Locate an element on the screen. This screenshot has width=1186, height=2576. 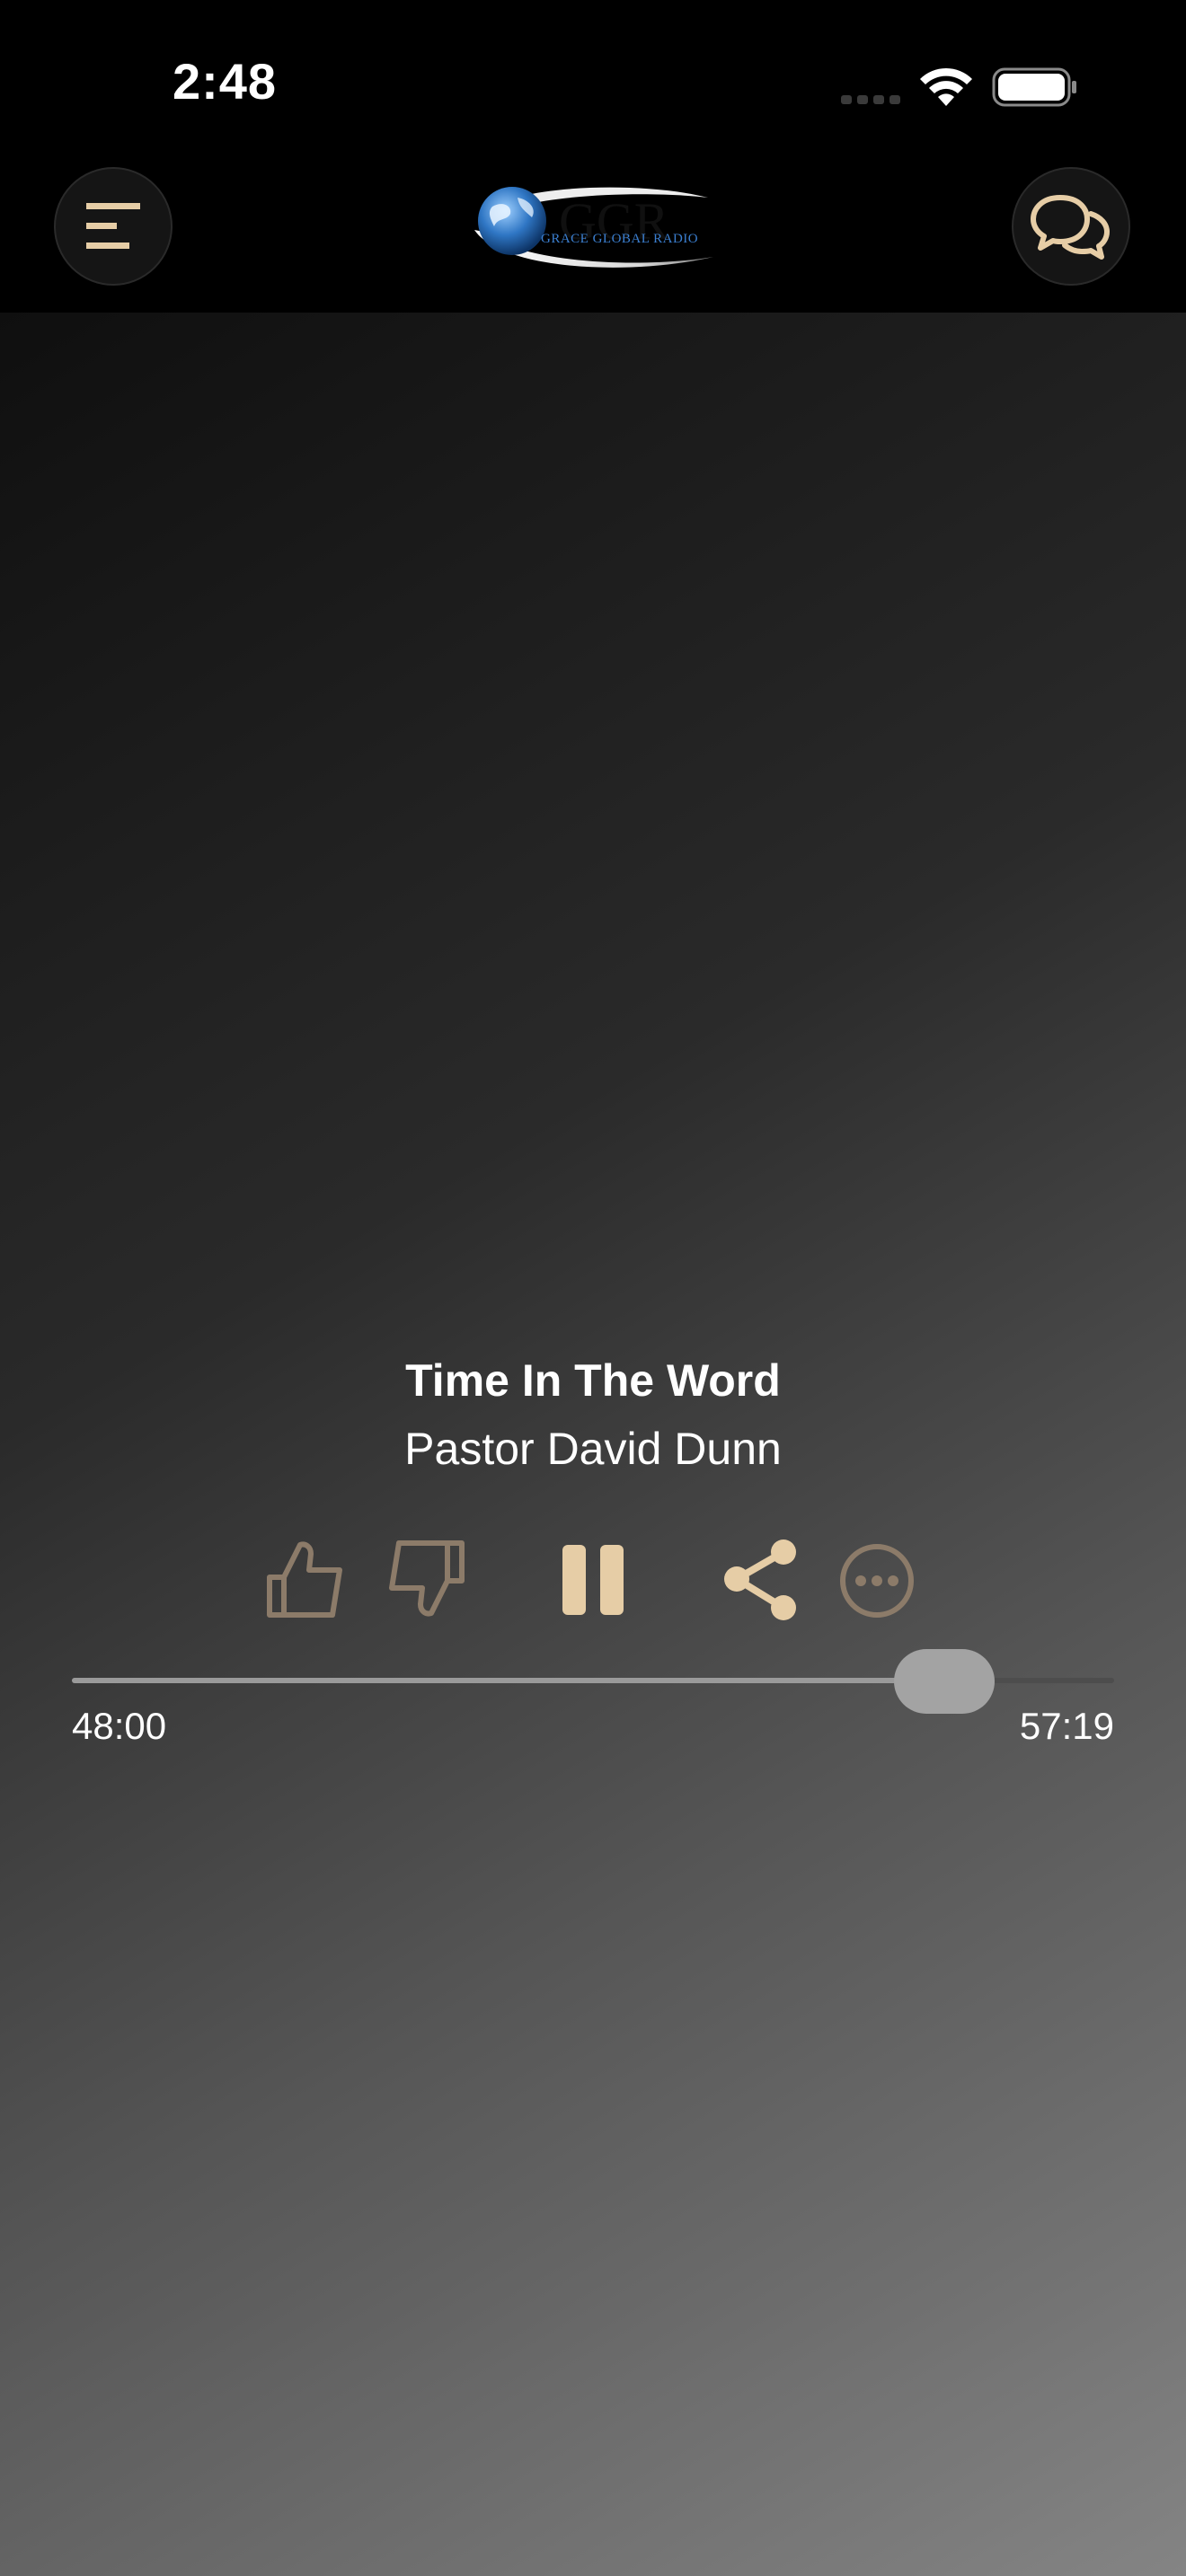
dislike-button is located at coordinates (426, 1579).